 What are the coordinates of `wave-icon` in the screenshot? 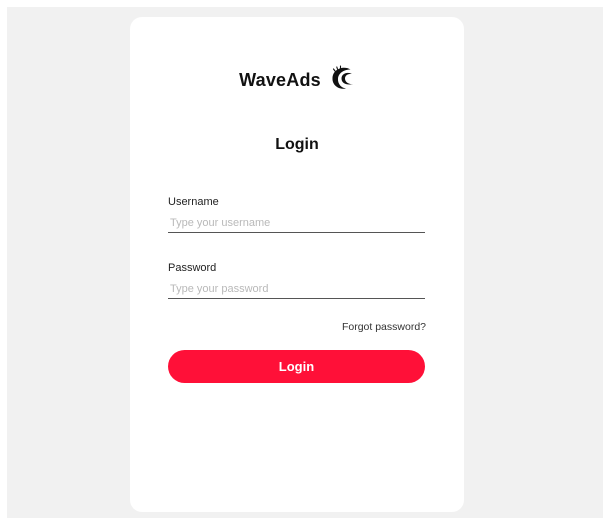 It's located at (342, 77).